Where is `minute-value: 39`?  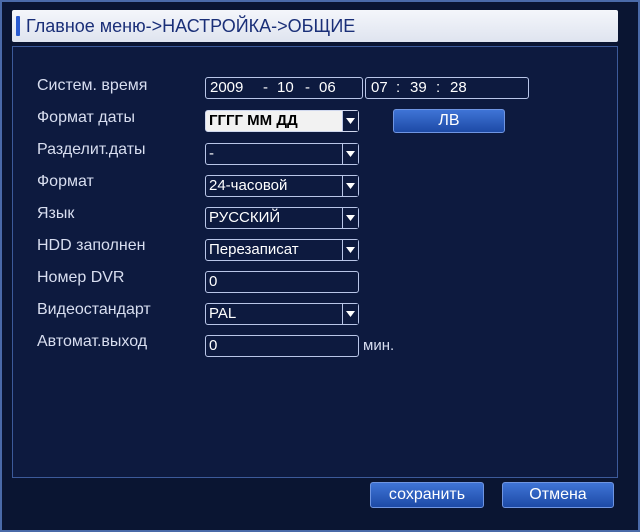 minute-value: 39 is located at coordinates (418, 87).